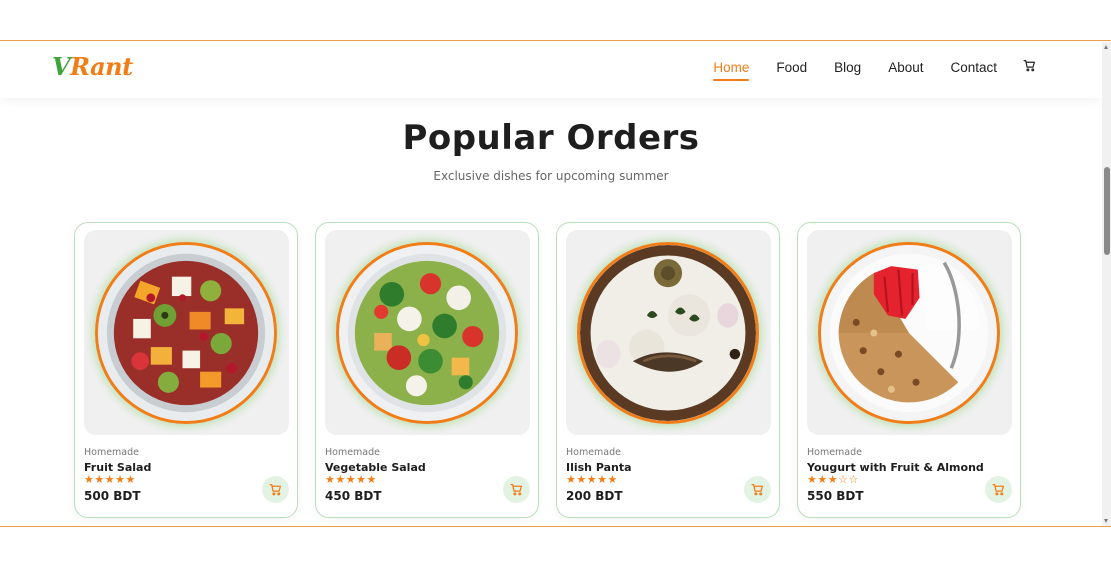 The image size is (1111, 572). Describe the element at coordinates (973, 69) in the screenshot. I see `nav-contact: Contact` at that location.